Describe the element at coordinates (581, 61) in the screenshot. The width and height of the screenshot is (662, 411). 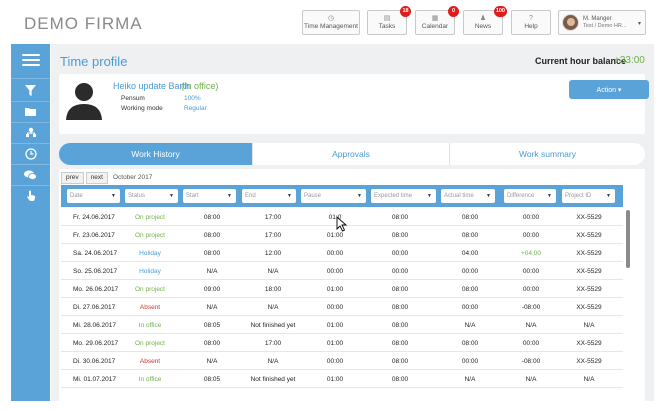
I see `hour-balance-label: Current hour balance` at that location.